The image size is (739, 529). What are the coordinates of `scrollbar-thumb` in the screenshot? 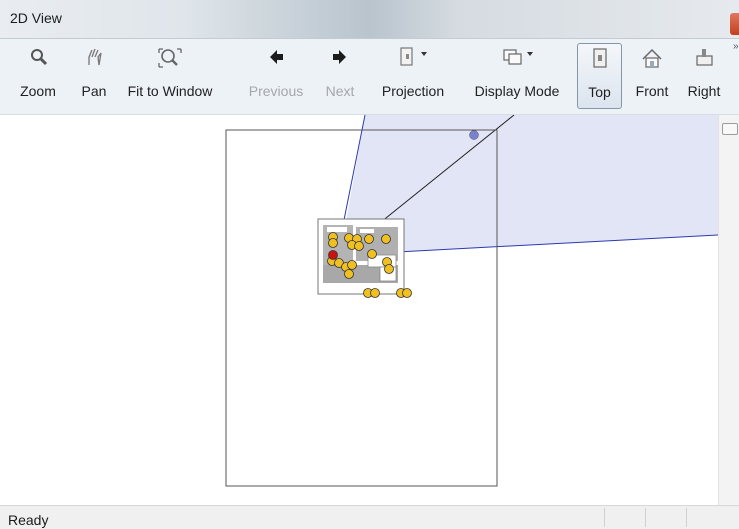 It's located at (730, 129).